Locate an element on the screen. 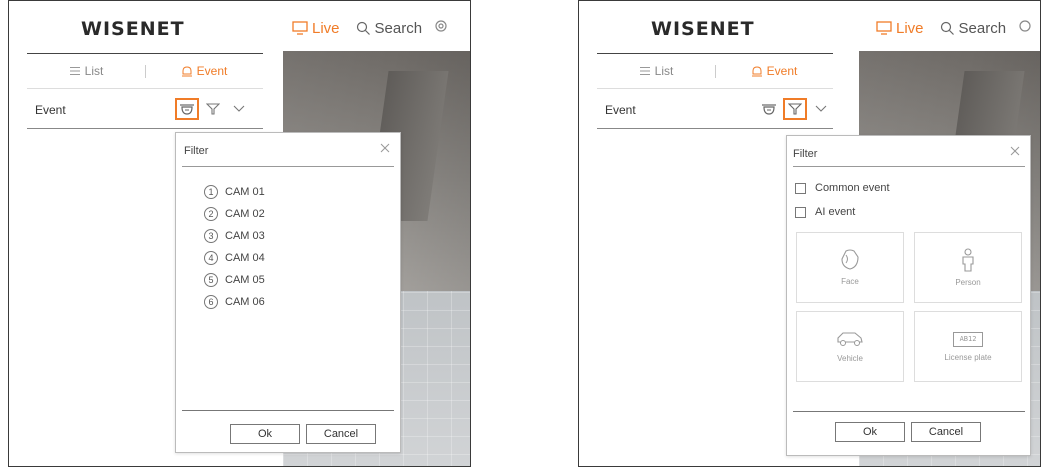 The width and height of the screenshot is (1046, 469). camera-list-item: 6 CAM 06 is located at coordinates (234, 302).